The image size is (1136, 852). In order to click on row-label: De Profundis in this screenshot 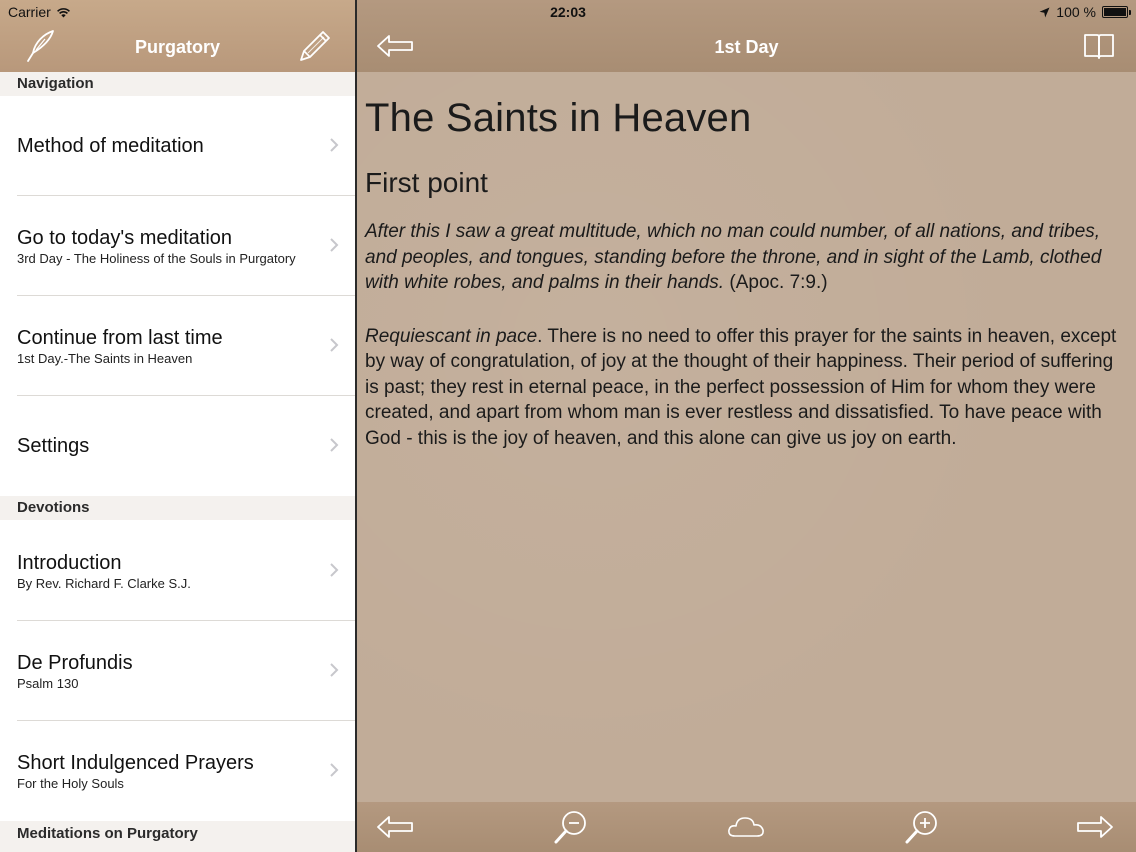, I will do `click(75, 663)`.